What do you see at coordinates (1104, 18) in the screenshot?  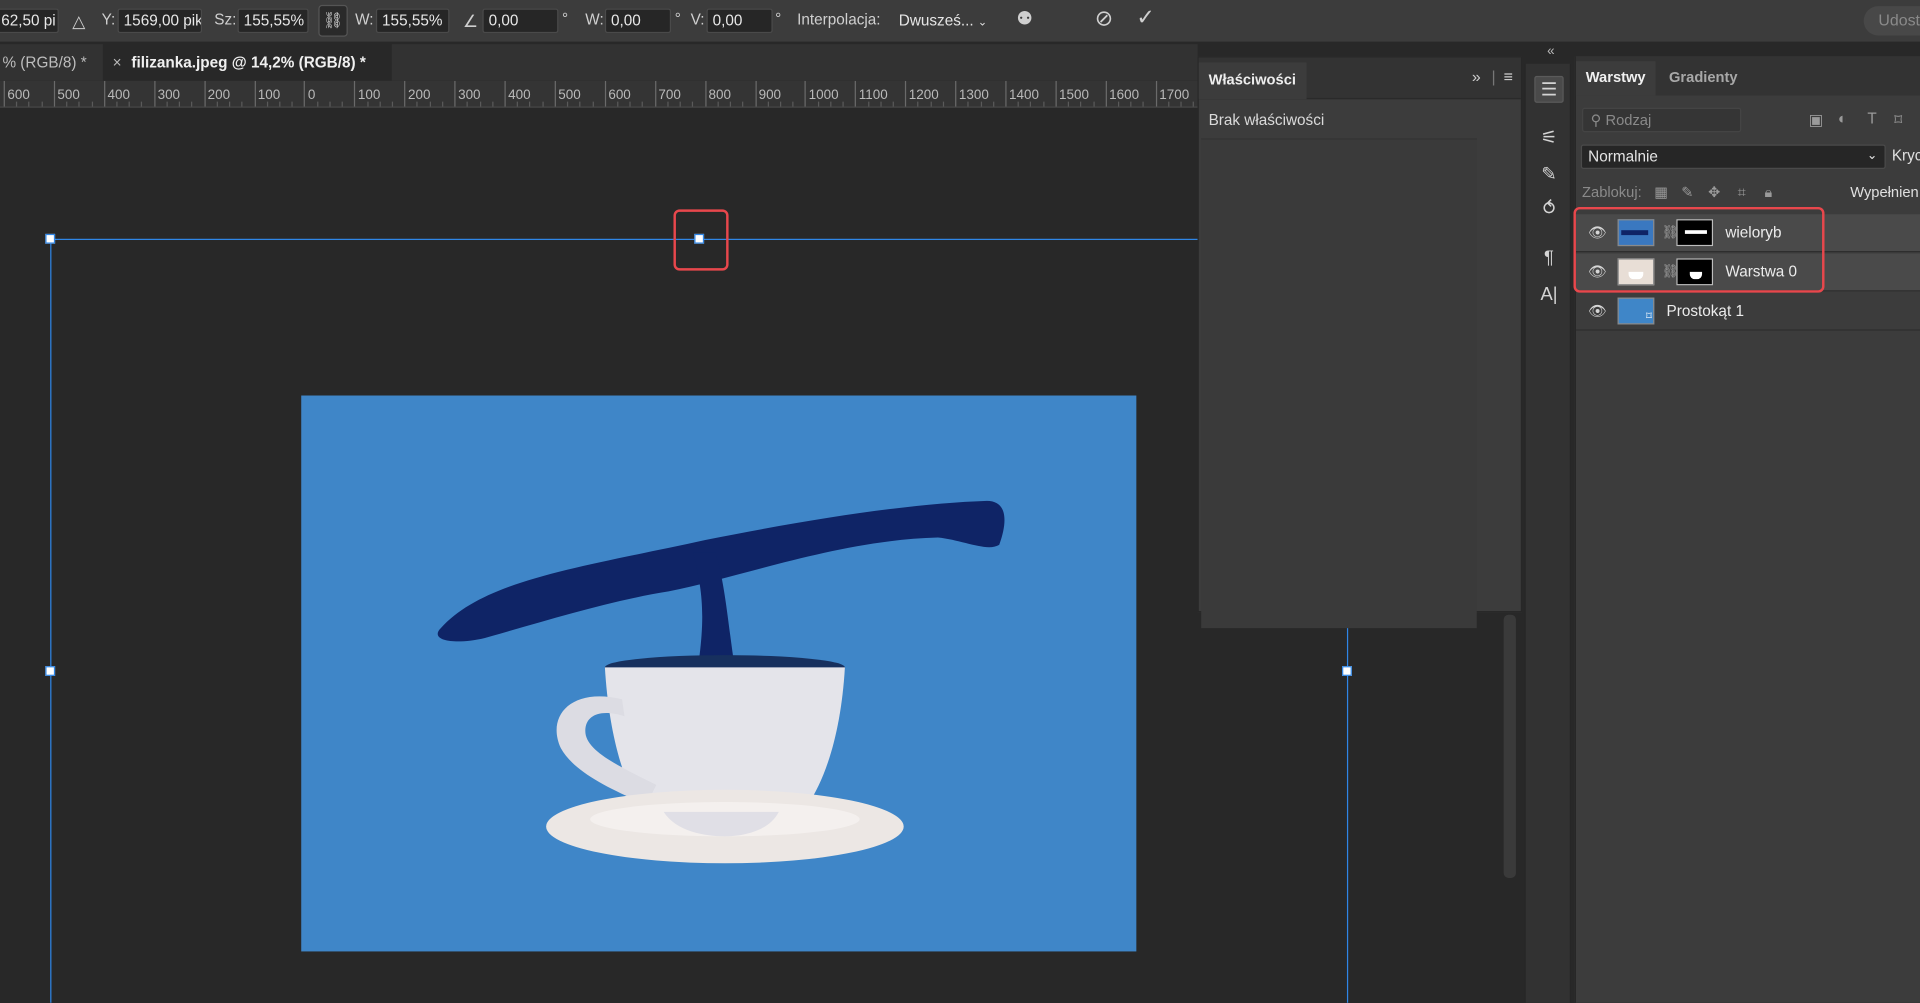 I see `cancel-transform-icon: ⊘` at bounding box center [1104, 18].